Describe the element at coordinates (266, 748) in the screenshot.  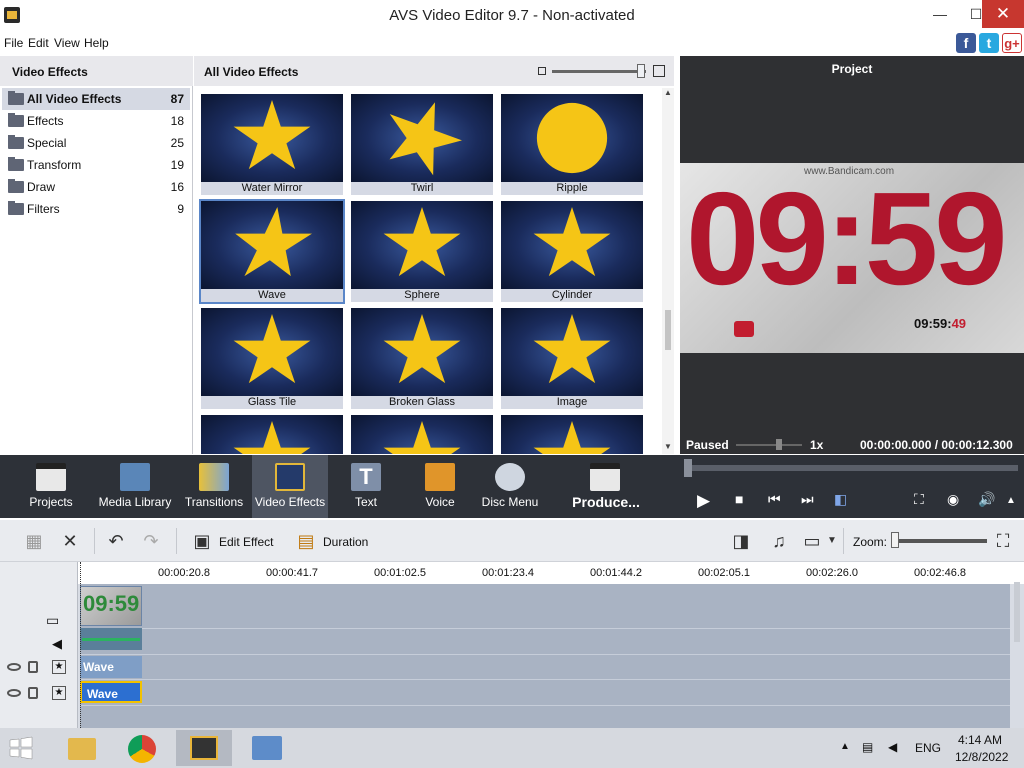
I see `control-panel-icon` at that location.